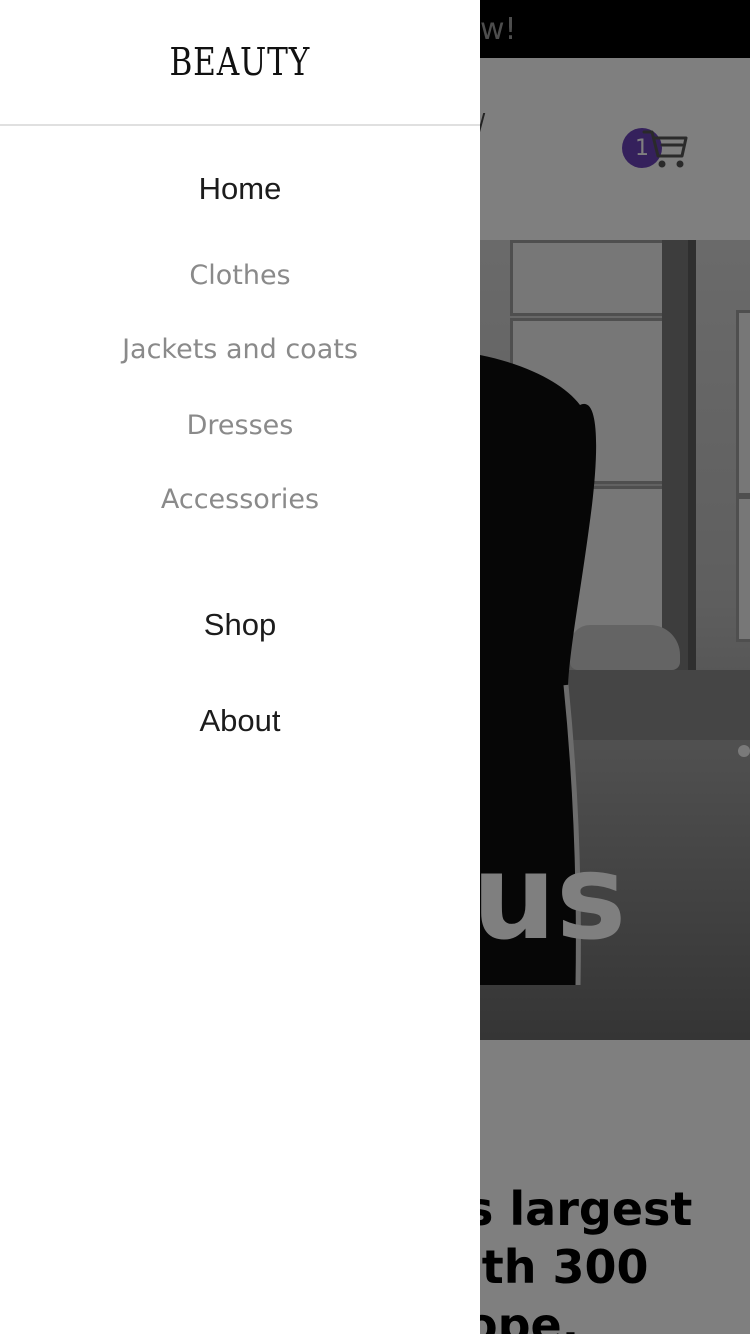 Image resolution: width=750 pixels, height=1334 pixels. I want to click on nav-item-accessories: Accessories, so click(240, 499).